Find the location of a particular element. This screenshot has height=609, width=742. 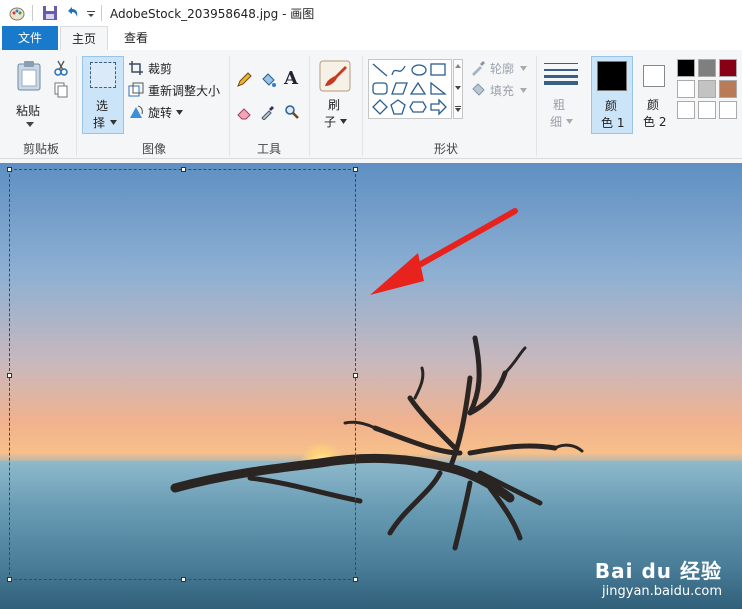

selection-handle-nw is located at coordinates (9, 169).